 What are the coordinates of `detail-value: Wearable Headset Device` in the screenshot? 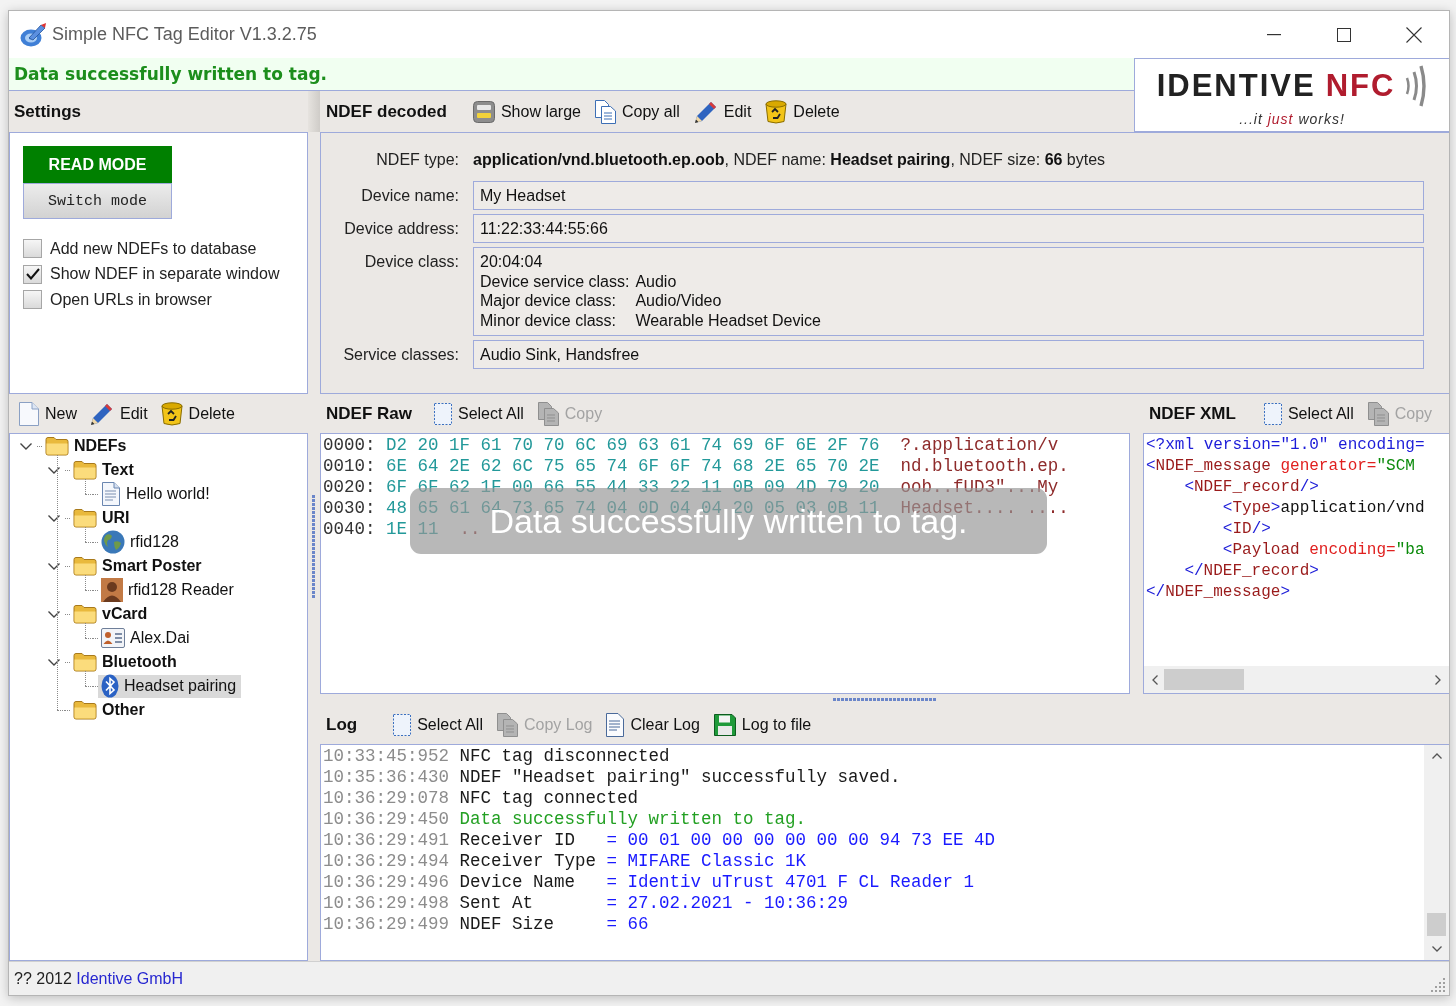 It's located at (728, 320).